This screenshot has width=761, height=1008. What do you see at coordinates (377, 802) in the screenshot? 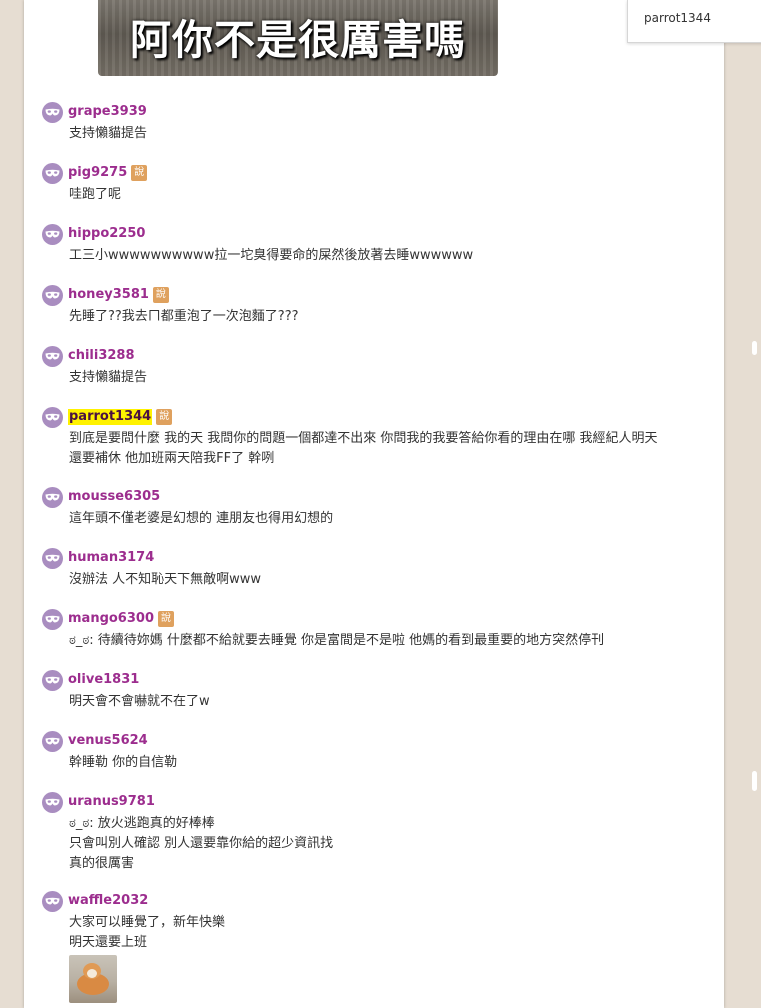
I see `comment-header: uranus9781` at bounding box center [377, 802].